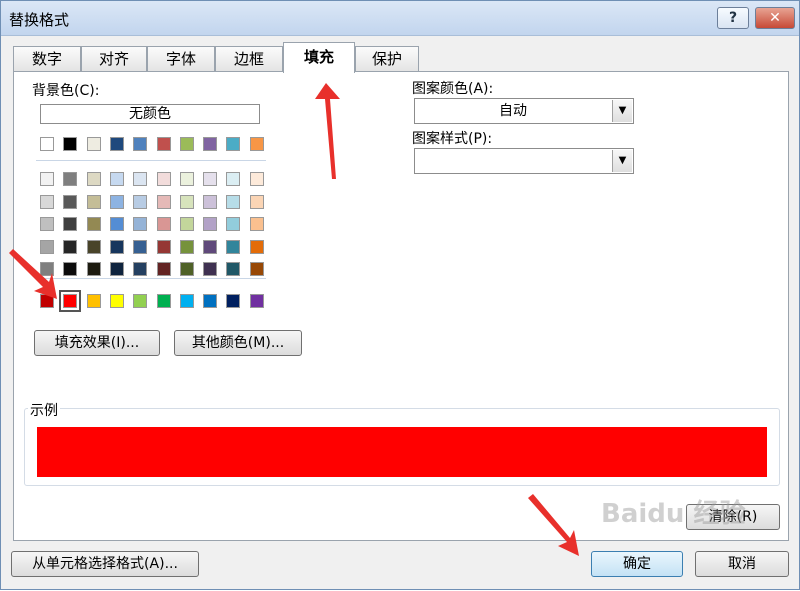  I want to click on tab-font: 字体, so click(181, 59).